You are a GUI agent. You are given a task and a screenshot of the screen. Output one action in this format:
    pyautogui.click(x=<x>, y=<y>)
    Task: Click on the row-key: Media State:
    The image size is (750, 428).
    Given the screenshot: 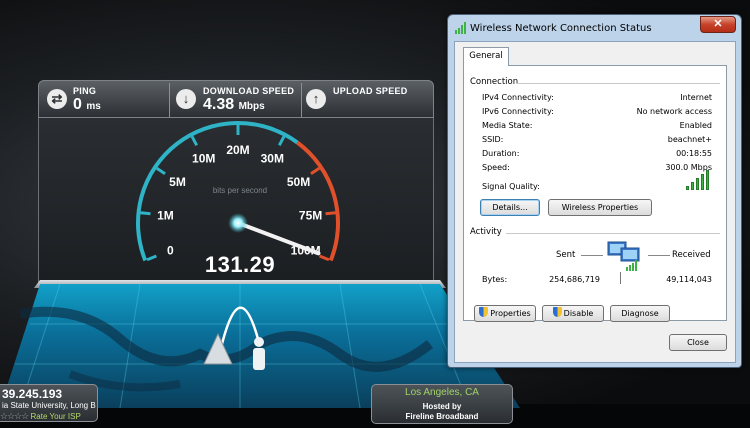 What is the action you would take?
    pyautogui.click(x=507, y=125)
    